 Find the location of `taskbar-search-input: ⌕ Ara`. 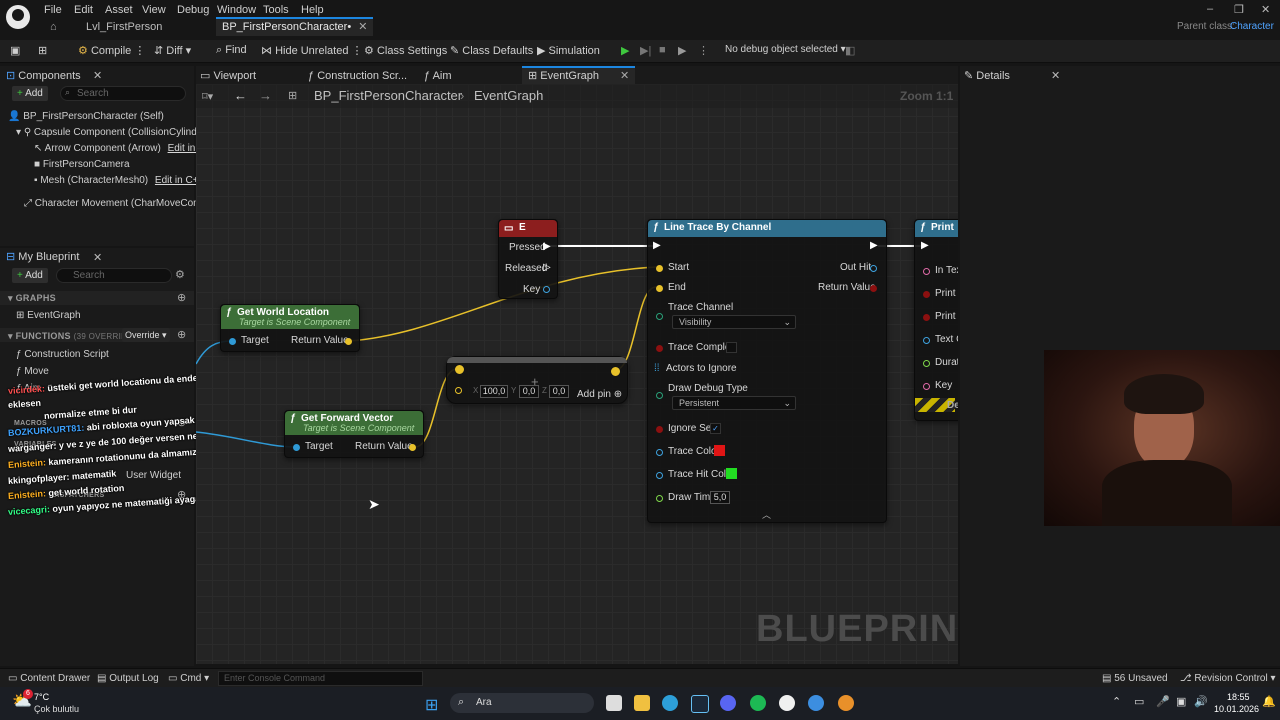

taskbar-search-input: ⌕ Ara is located at coordinates (522, 703).